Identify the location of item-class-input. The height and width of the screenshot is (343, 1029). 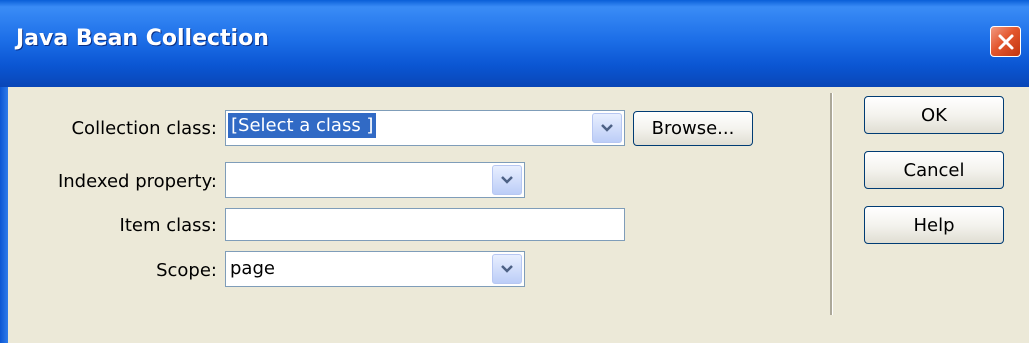
(425, 224).